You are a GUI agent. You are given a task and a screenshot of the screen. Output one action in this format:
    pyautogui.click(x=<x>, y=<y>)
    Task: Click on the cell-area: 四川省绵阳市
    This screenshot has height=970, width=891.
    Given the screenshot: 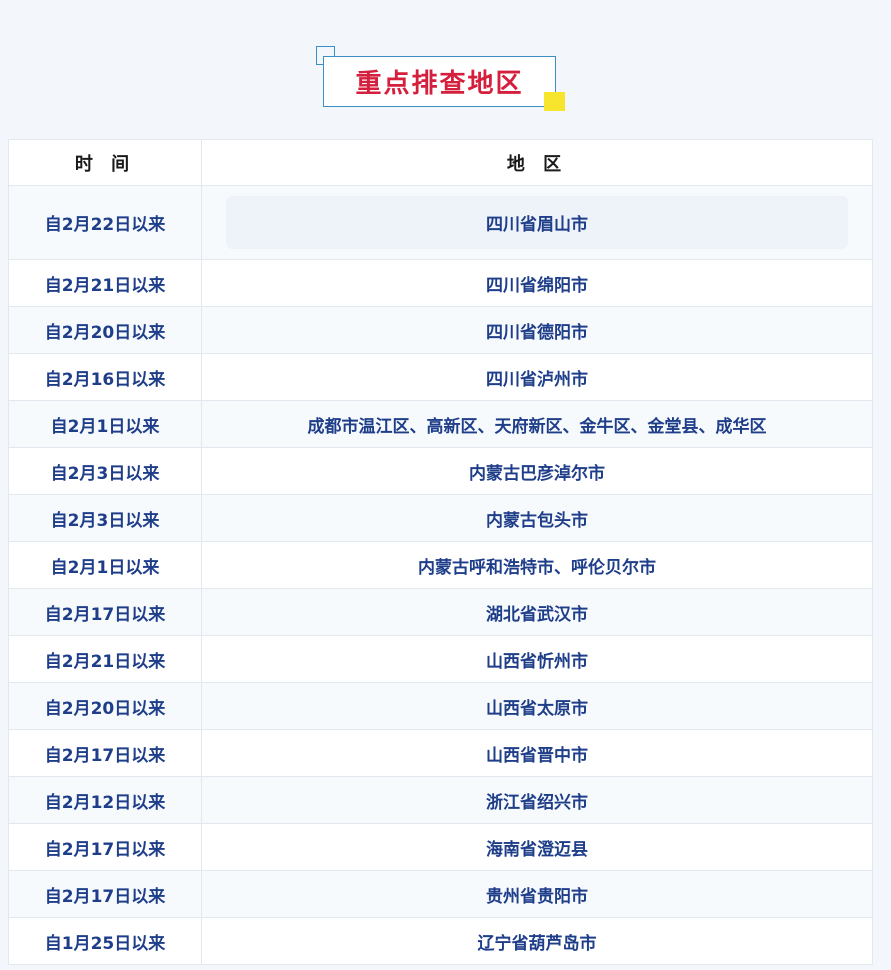 What is the action you would take?
    pyautogui.click(x=537, y=283)
    